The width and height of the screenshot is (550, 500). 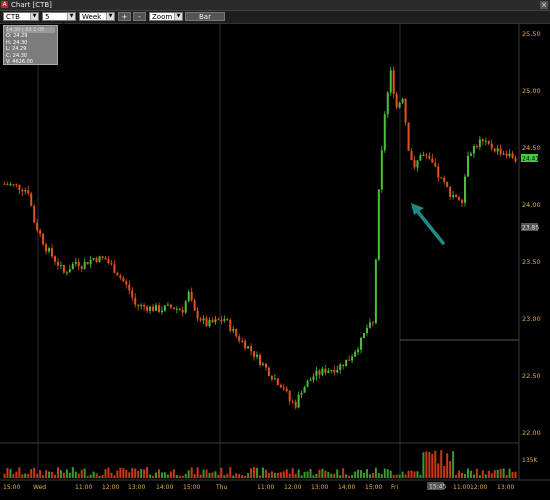 I want to click on volume-series, so click(x=260, y=464).